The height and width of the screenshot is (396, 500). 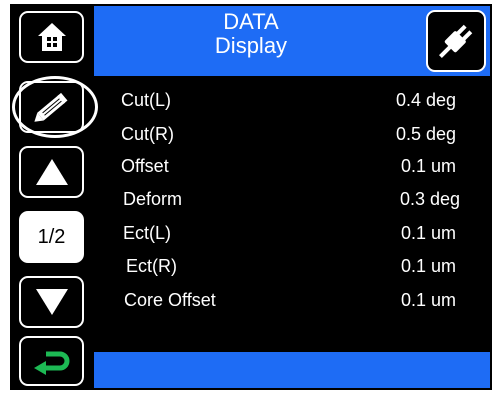 What do you see at coordinates (251, 234) in the screenshot?
I see `data-row: Ect(L) 0.1 um` at bounding box center [251, 234].